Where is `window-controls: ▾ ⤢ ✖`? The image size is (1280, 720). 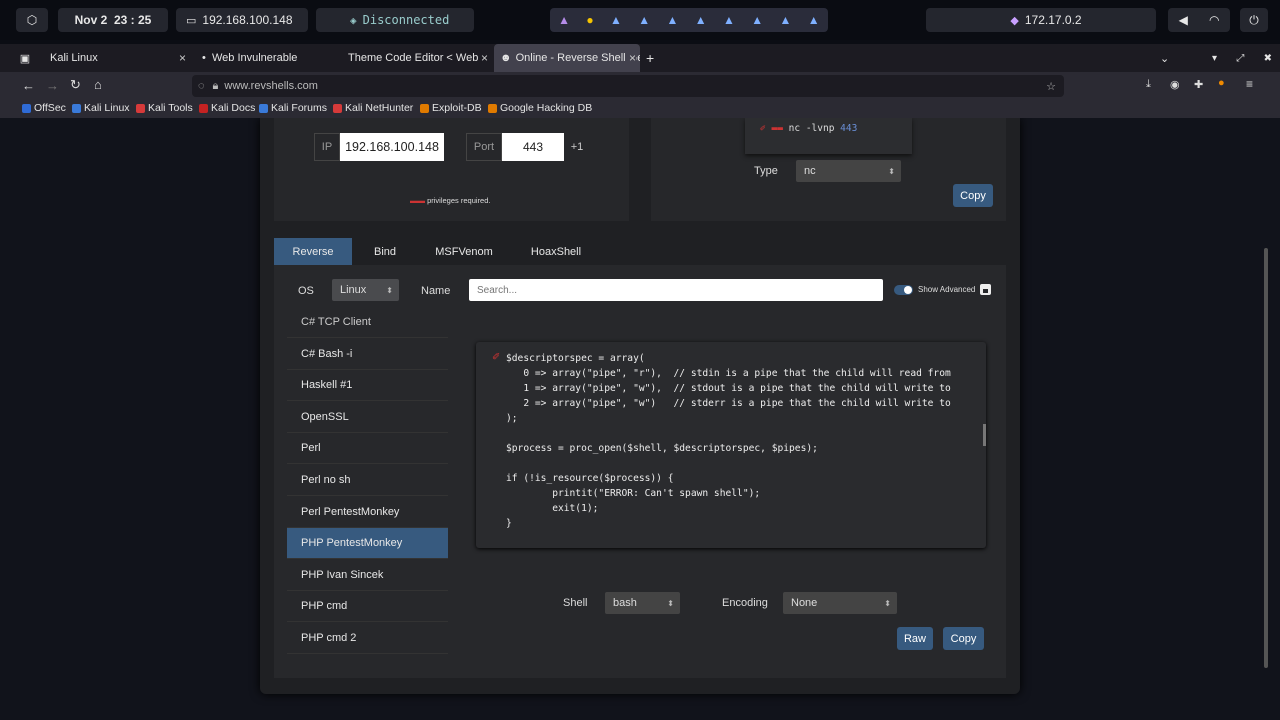 window-controls: ▾ ⤢ ✖ is located at coordinates (1242, 58).